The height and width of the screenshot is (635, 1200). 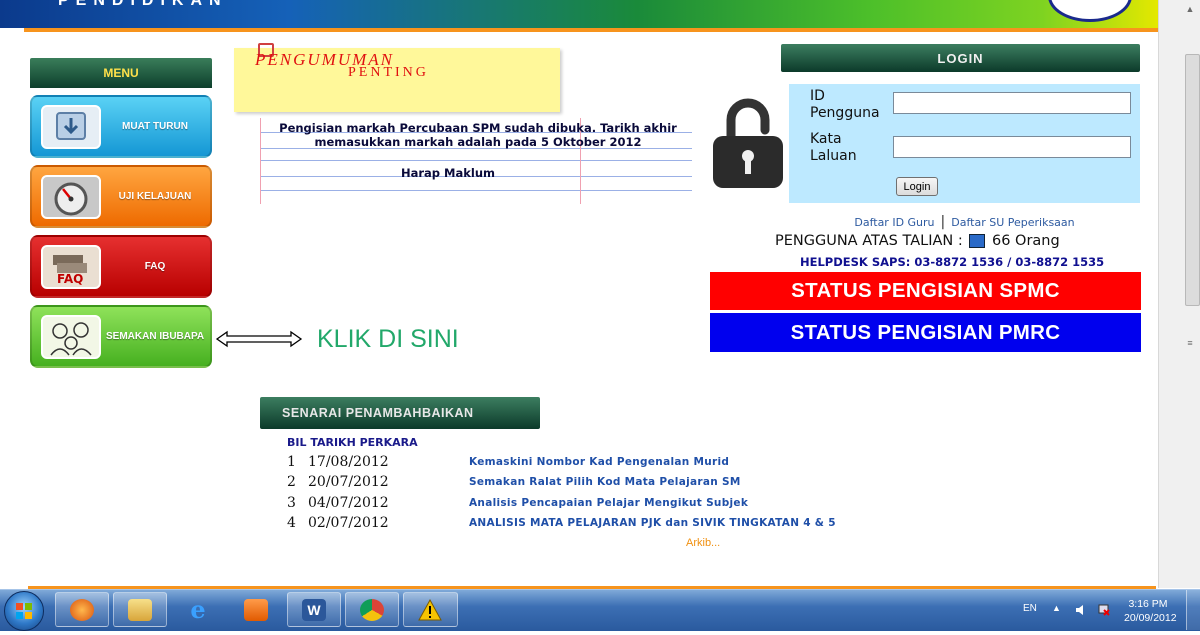 I want to click on taskbar-internet-explorer: e, so click(x=198, y=609).